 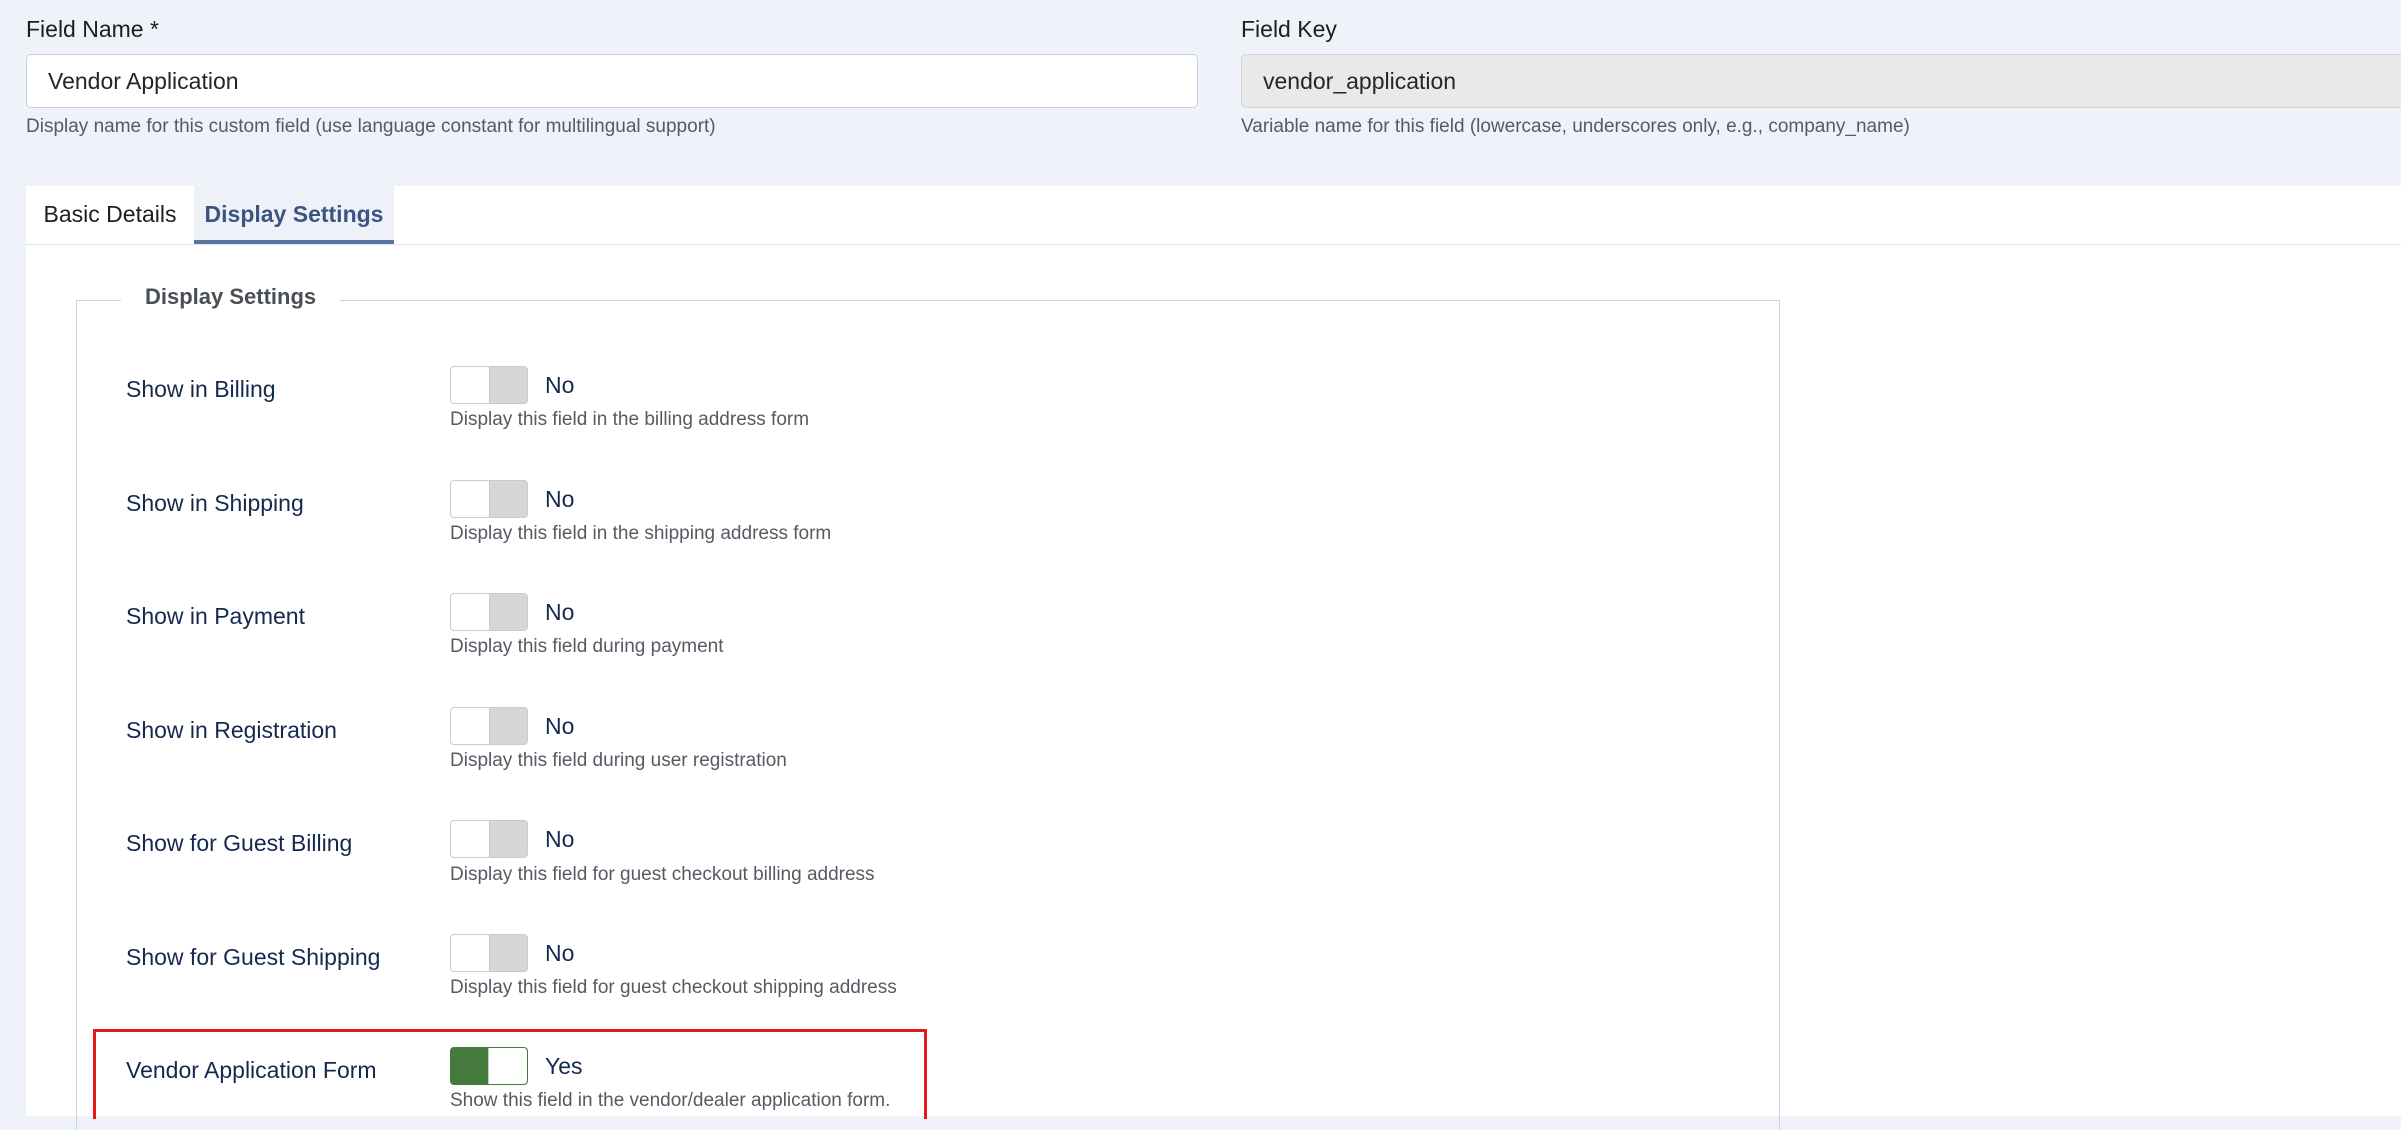 I want to click on show-in-billing-label: Show in Billing, so click(x=201, y=389).